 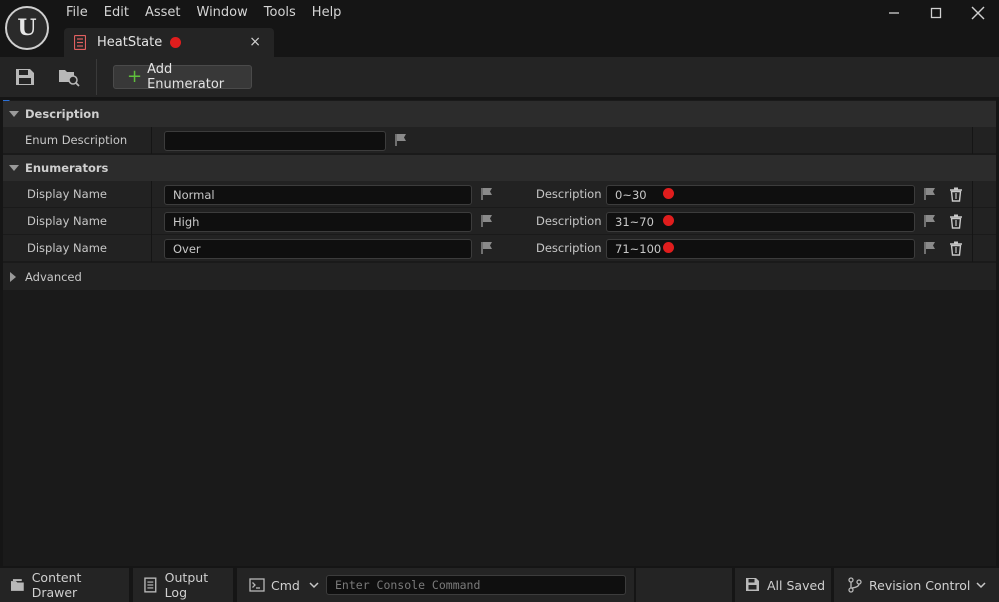 I want to click on description-field: 0~30, so click(x=760, y=195).